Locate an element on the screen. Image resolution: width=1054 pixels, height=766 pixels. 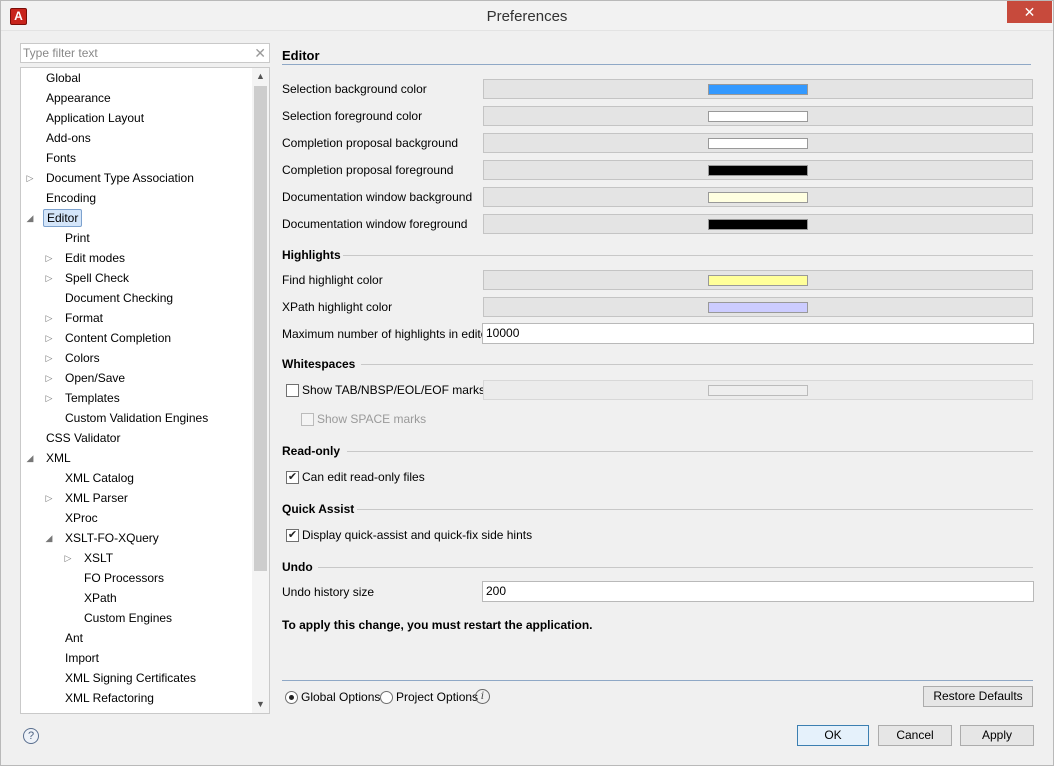
tree-item: Ant is located at coordinates (137, 638).